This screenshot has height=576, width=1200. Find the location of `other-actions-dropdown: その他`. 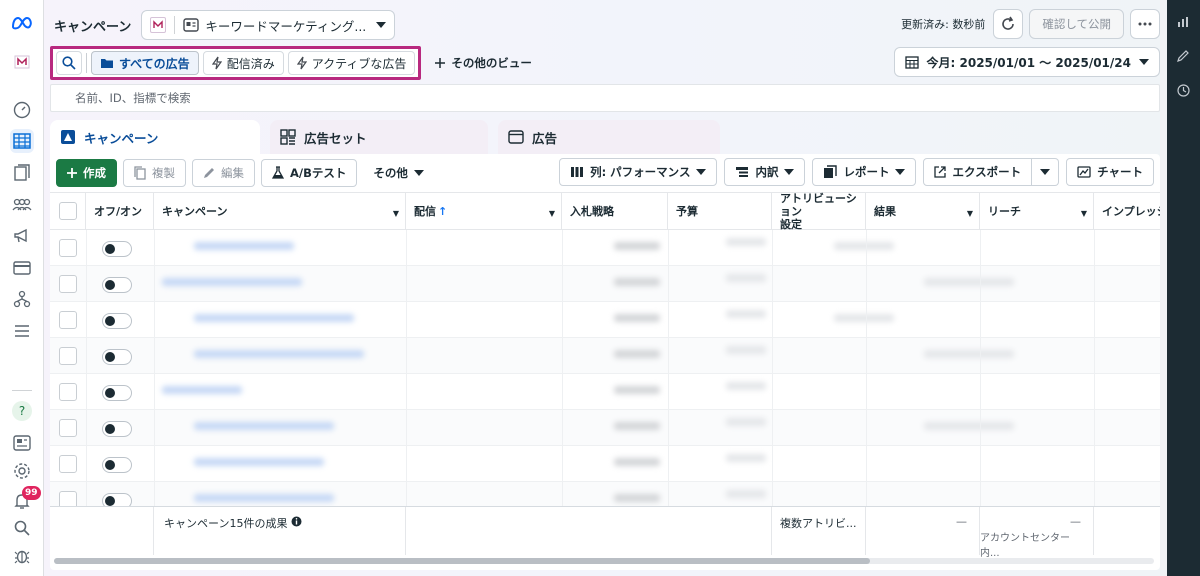

other-actions-dropdown: その他 is located at coordinates (398, 173).